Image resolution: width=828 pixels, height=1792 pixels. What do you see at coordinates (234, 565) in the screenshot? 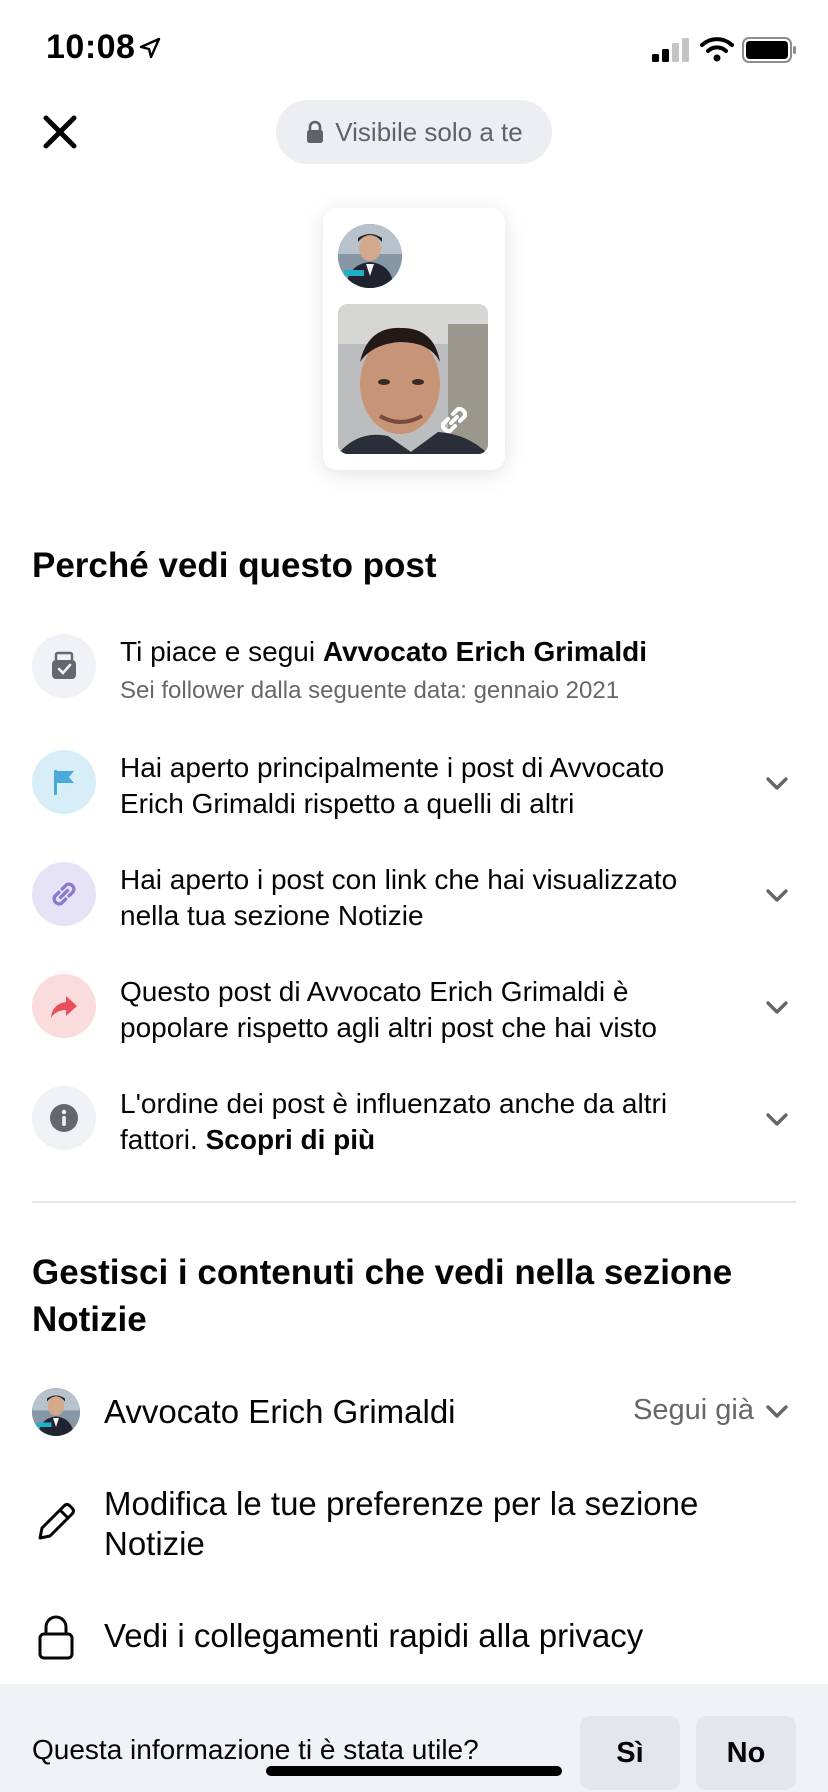
I see `why-section-title: Perché vedi questo post` at bounding box center [234, 565].